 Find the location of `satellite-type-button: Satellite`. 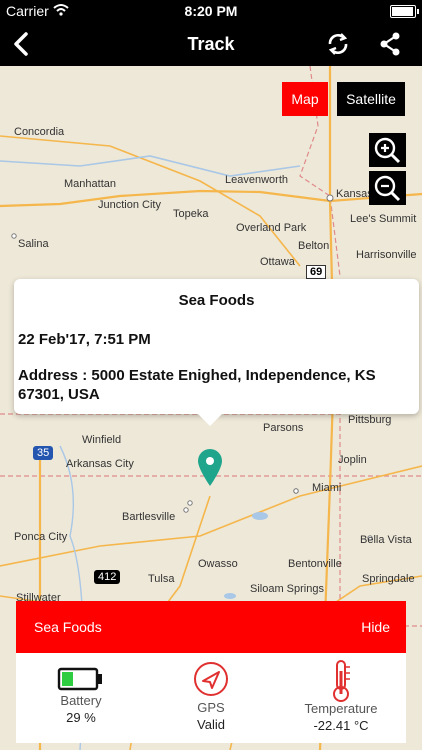

satellite-type-button: Satellite is located at coordinates (371, 99).